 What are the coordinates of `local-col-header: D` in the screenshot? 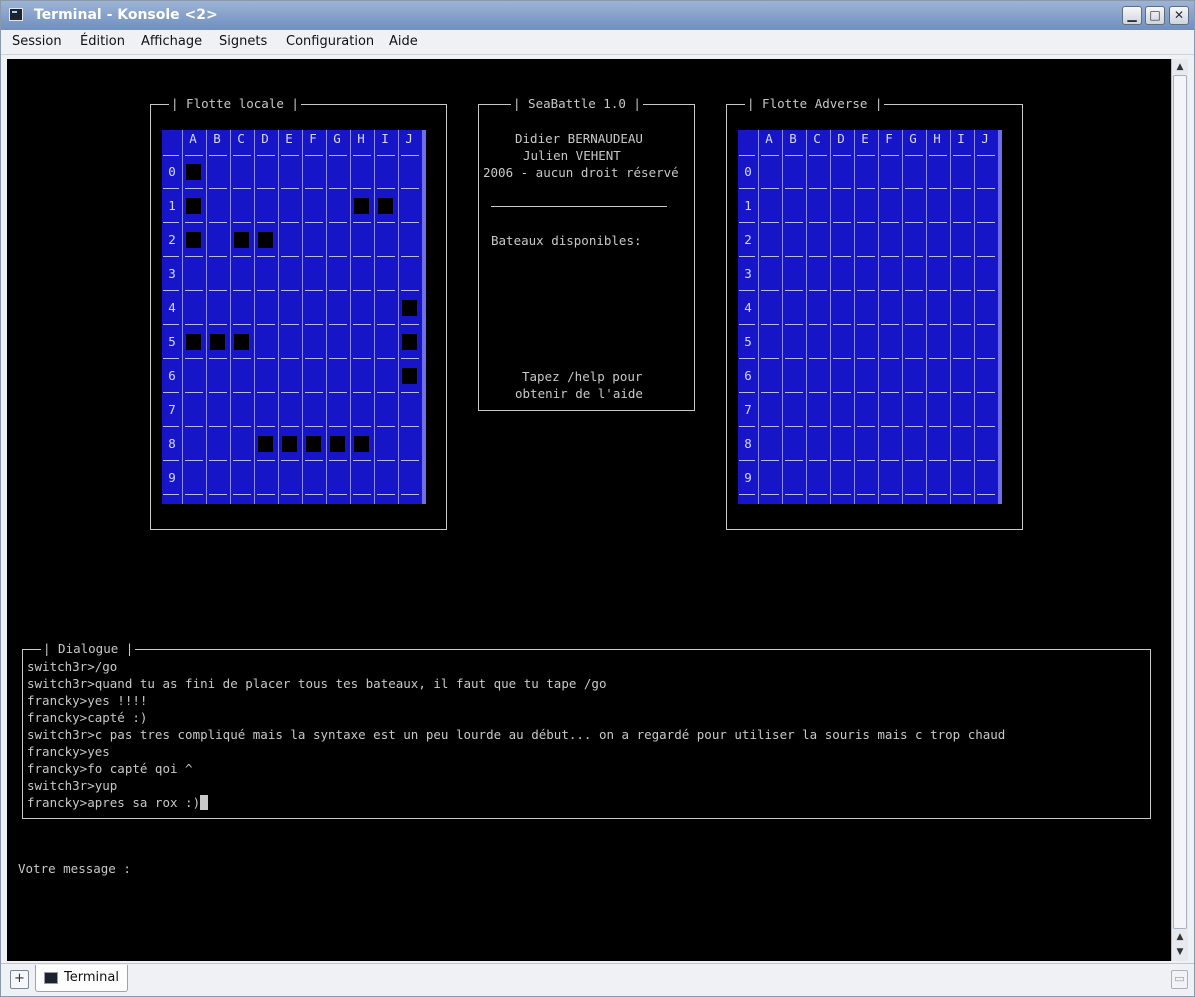 It's located at (265, 138).